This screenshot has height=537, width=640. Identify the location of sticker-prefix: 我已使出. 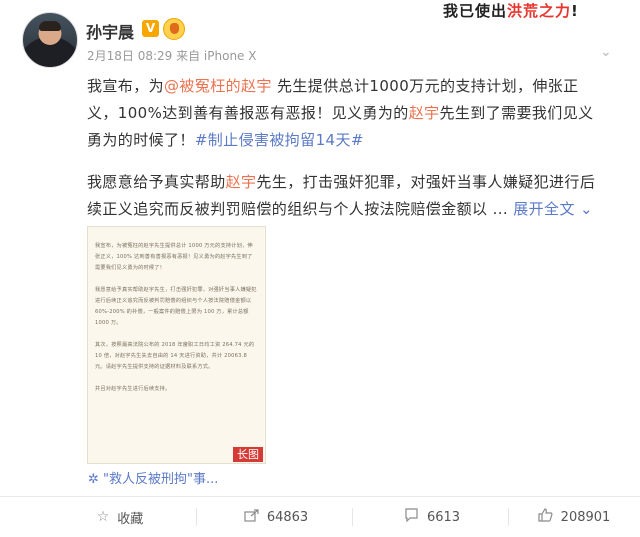
(475, 11).